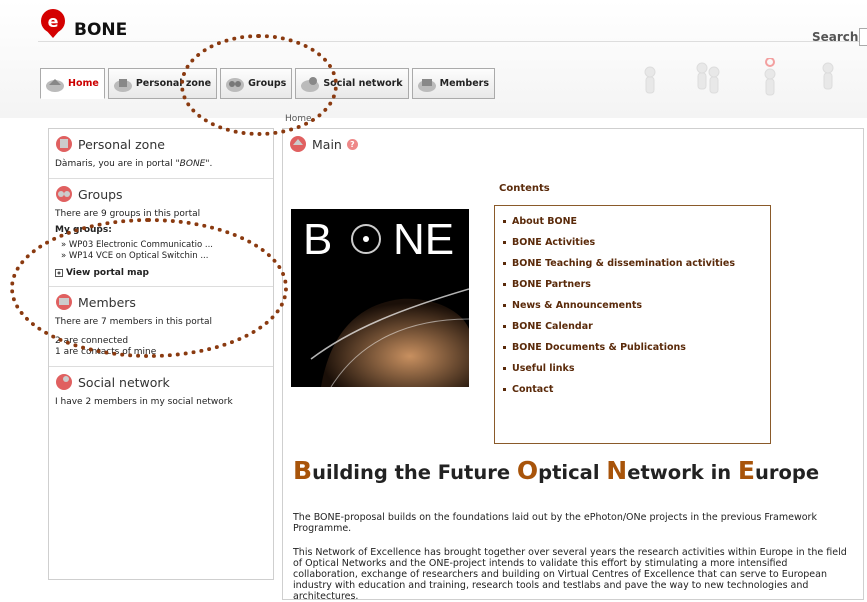 This screenshot has width=867, height=602. I want to click on sidebar-section-header: Groups, so click(161, 194).